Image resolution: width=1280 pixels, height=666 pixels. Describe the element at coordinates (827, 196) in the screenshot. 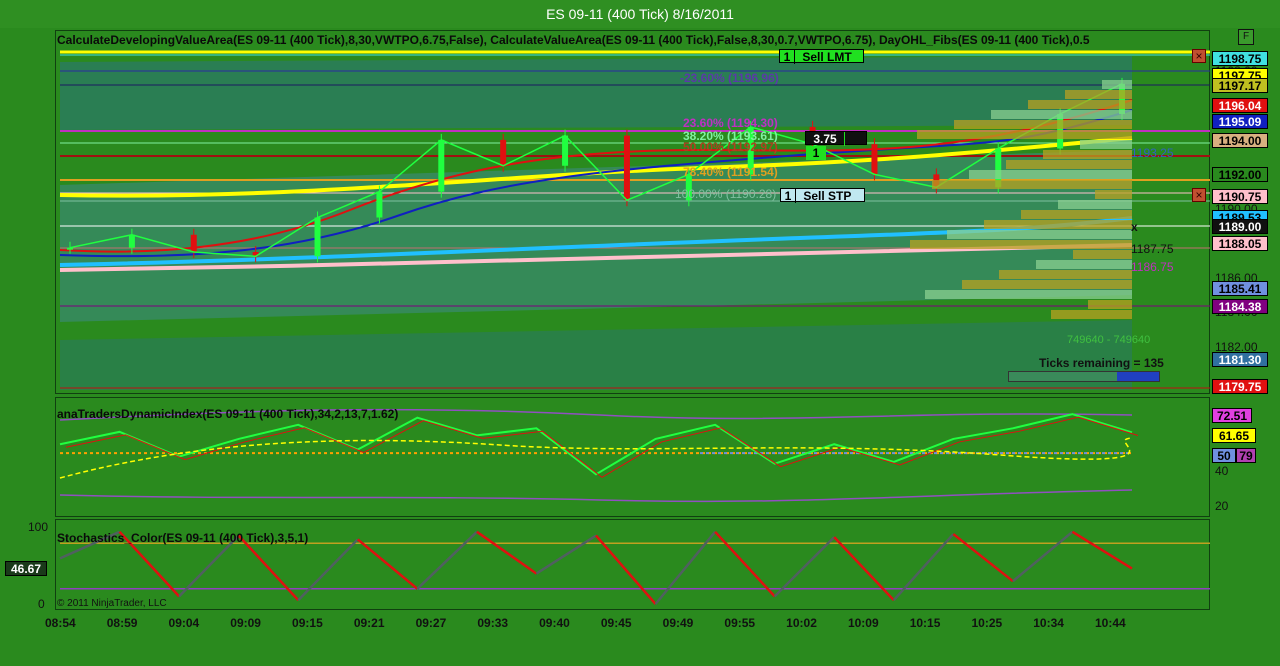

I see `sell-stp-label: Sell STP` at that location.